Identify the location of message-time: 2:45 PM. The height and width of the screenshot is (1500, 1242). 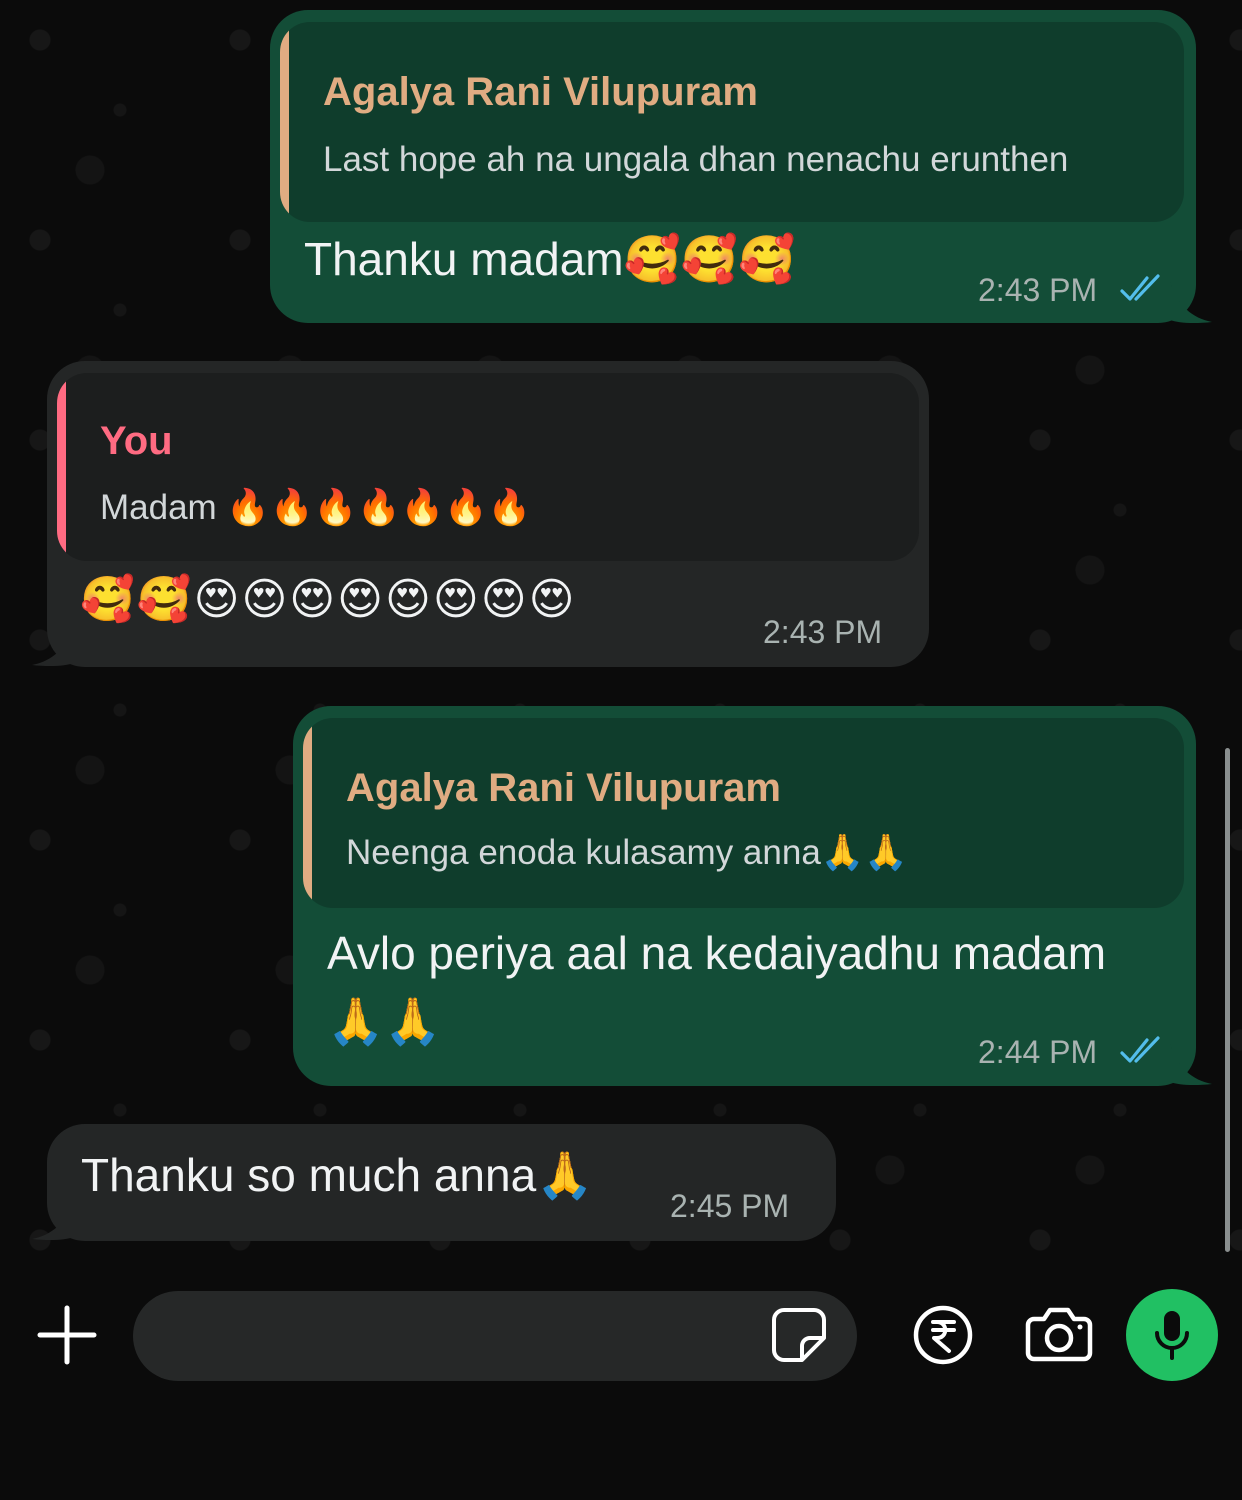
(730, 1206).